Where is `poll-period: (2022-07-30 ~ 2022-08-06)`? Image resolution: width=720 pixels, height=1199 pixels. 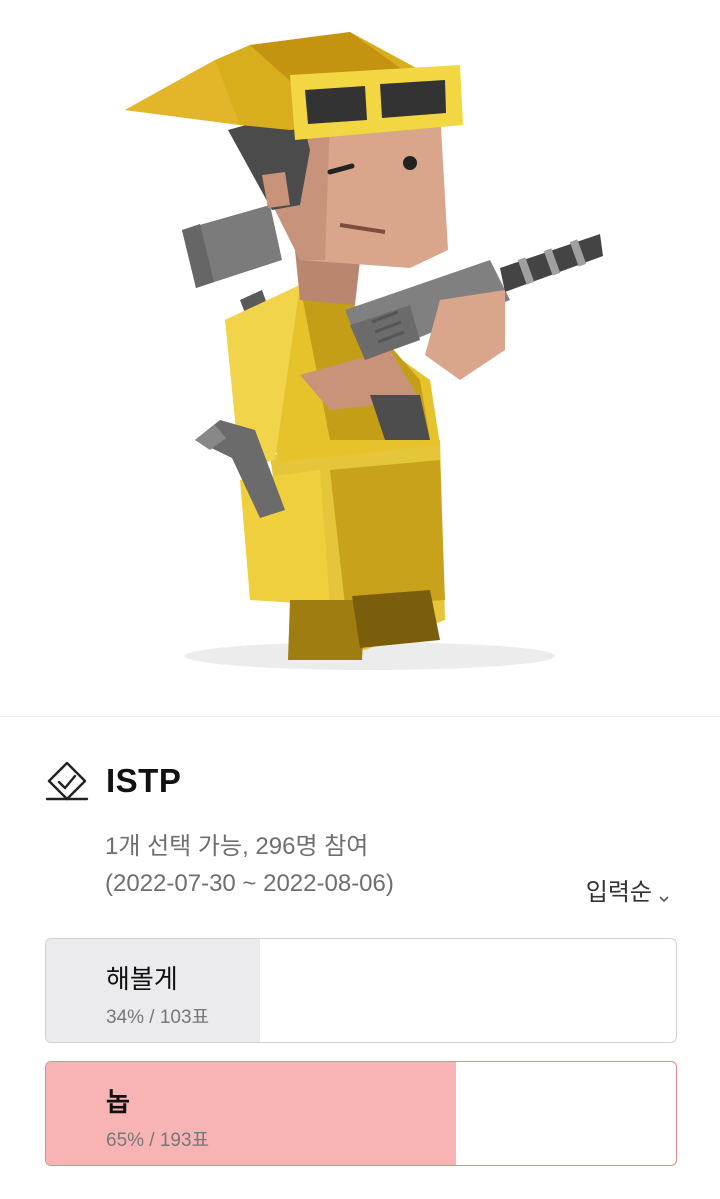
poll-period: (2022-07-30 ~ 2022-08-06) is located at coordinates (249, 883).